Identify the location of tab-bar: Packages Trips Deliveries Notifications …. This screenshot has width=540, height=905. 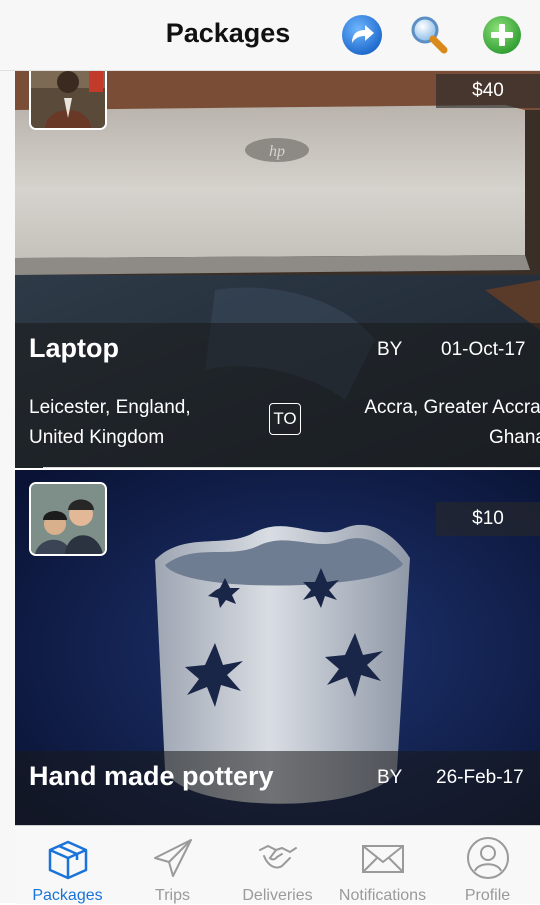
(277, 864).